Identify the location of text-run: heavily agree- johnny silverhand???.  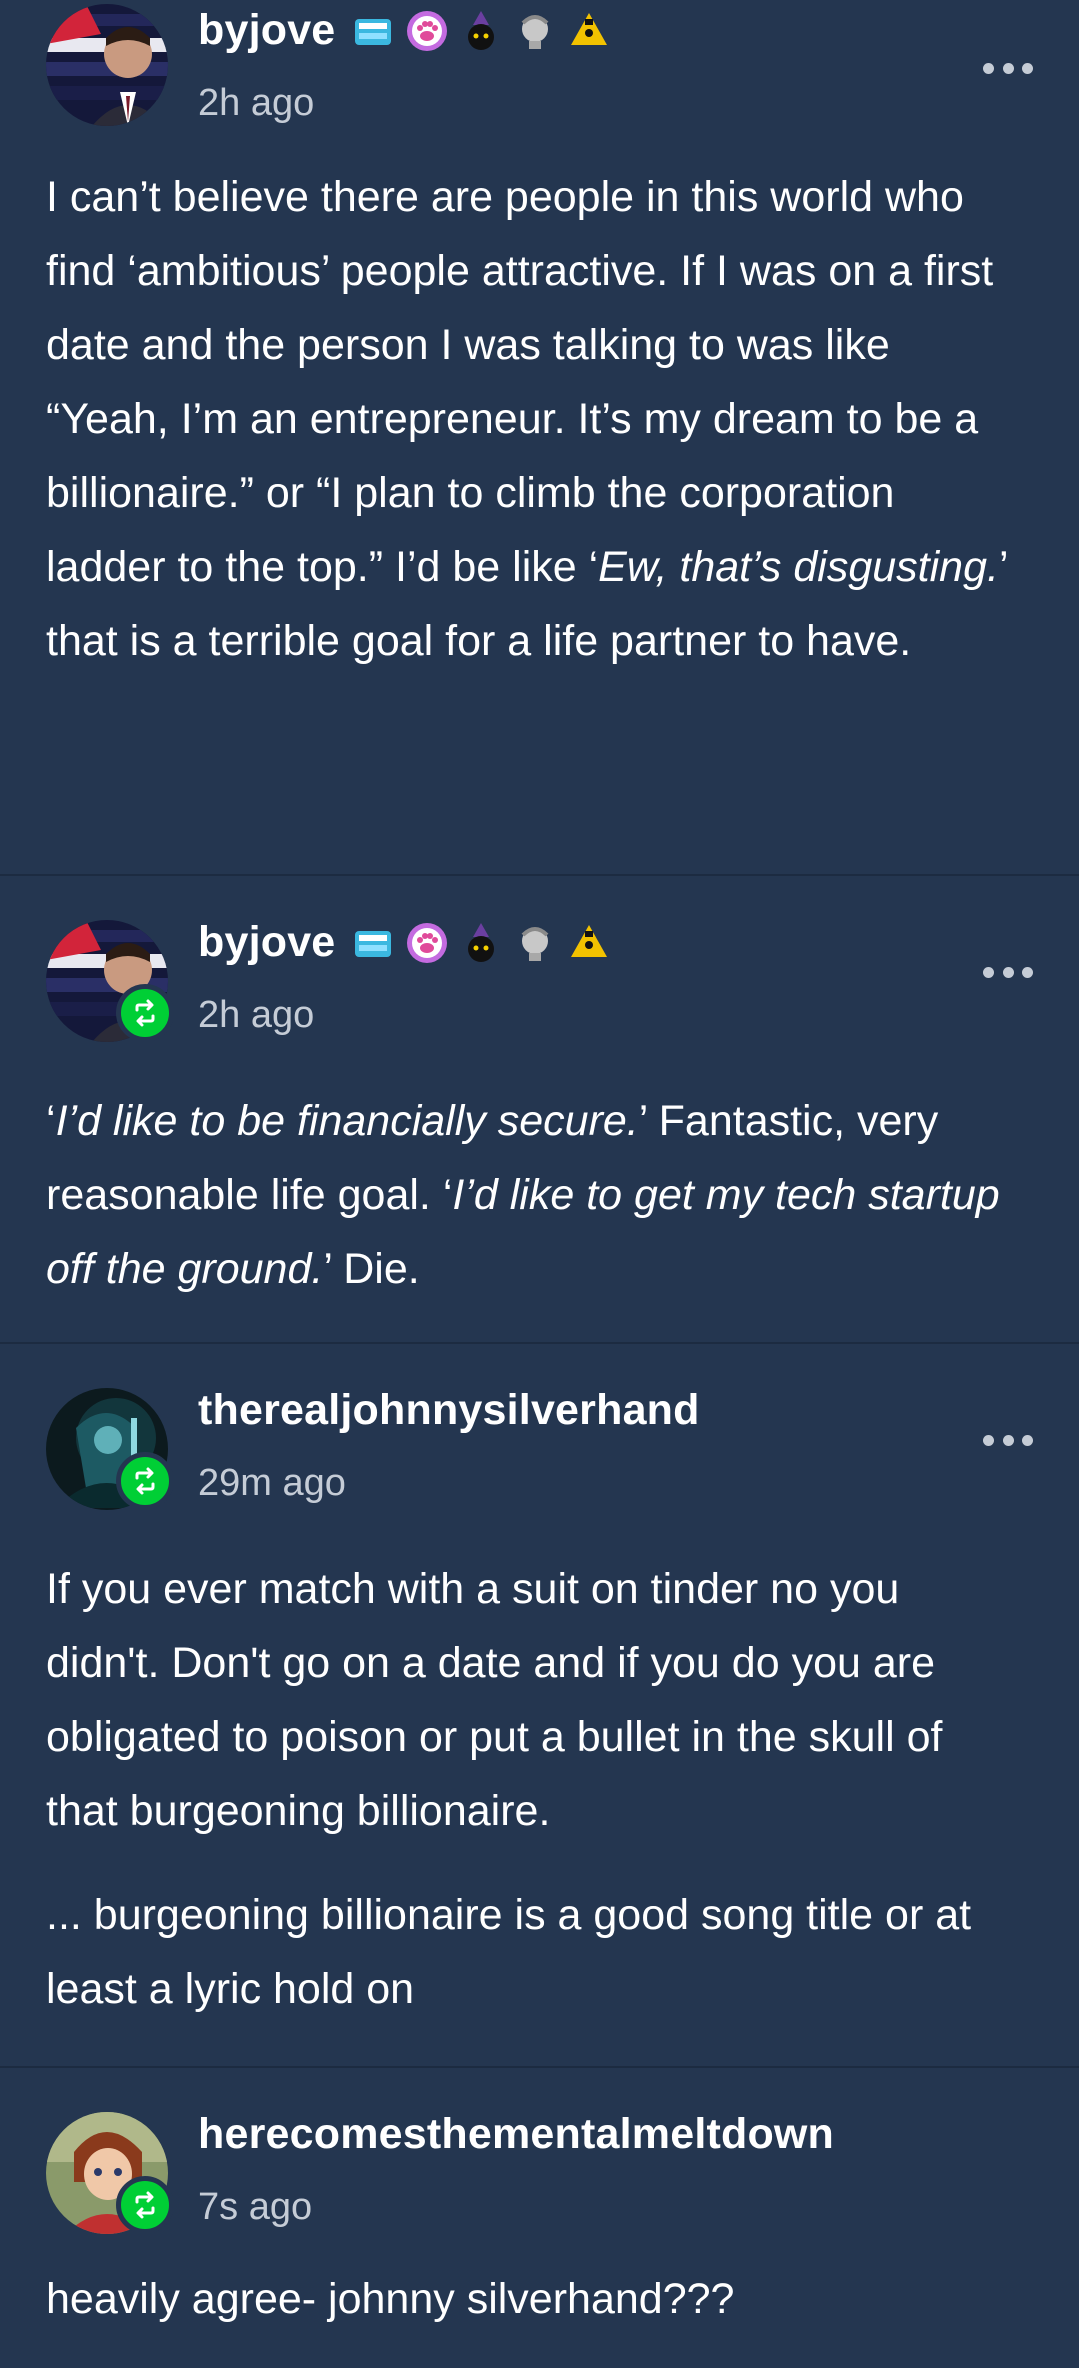
(390, 2299).